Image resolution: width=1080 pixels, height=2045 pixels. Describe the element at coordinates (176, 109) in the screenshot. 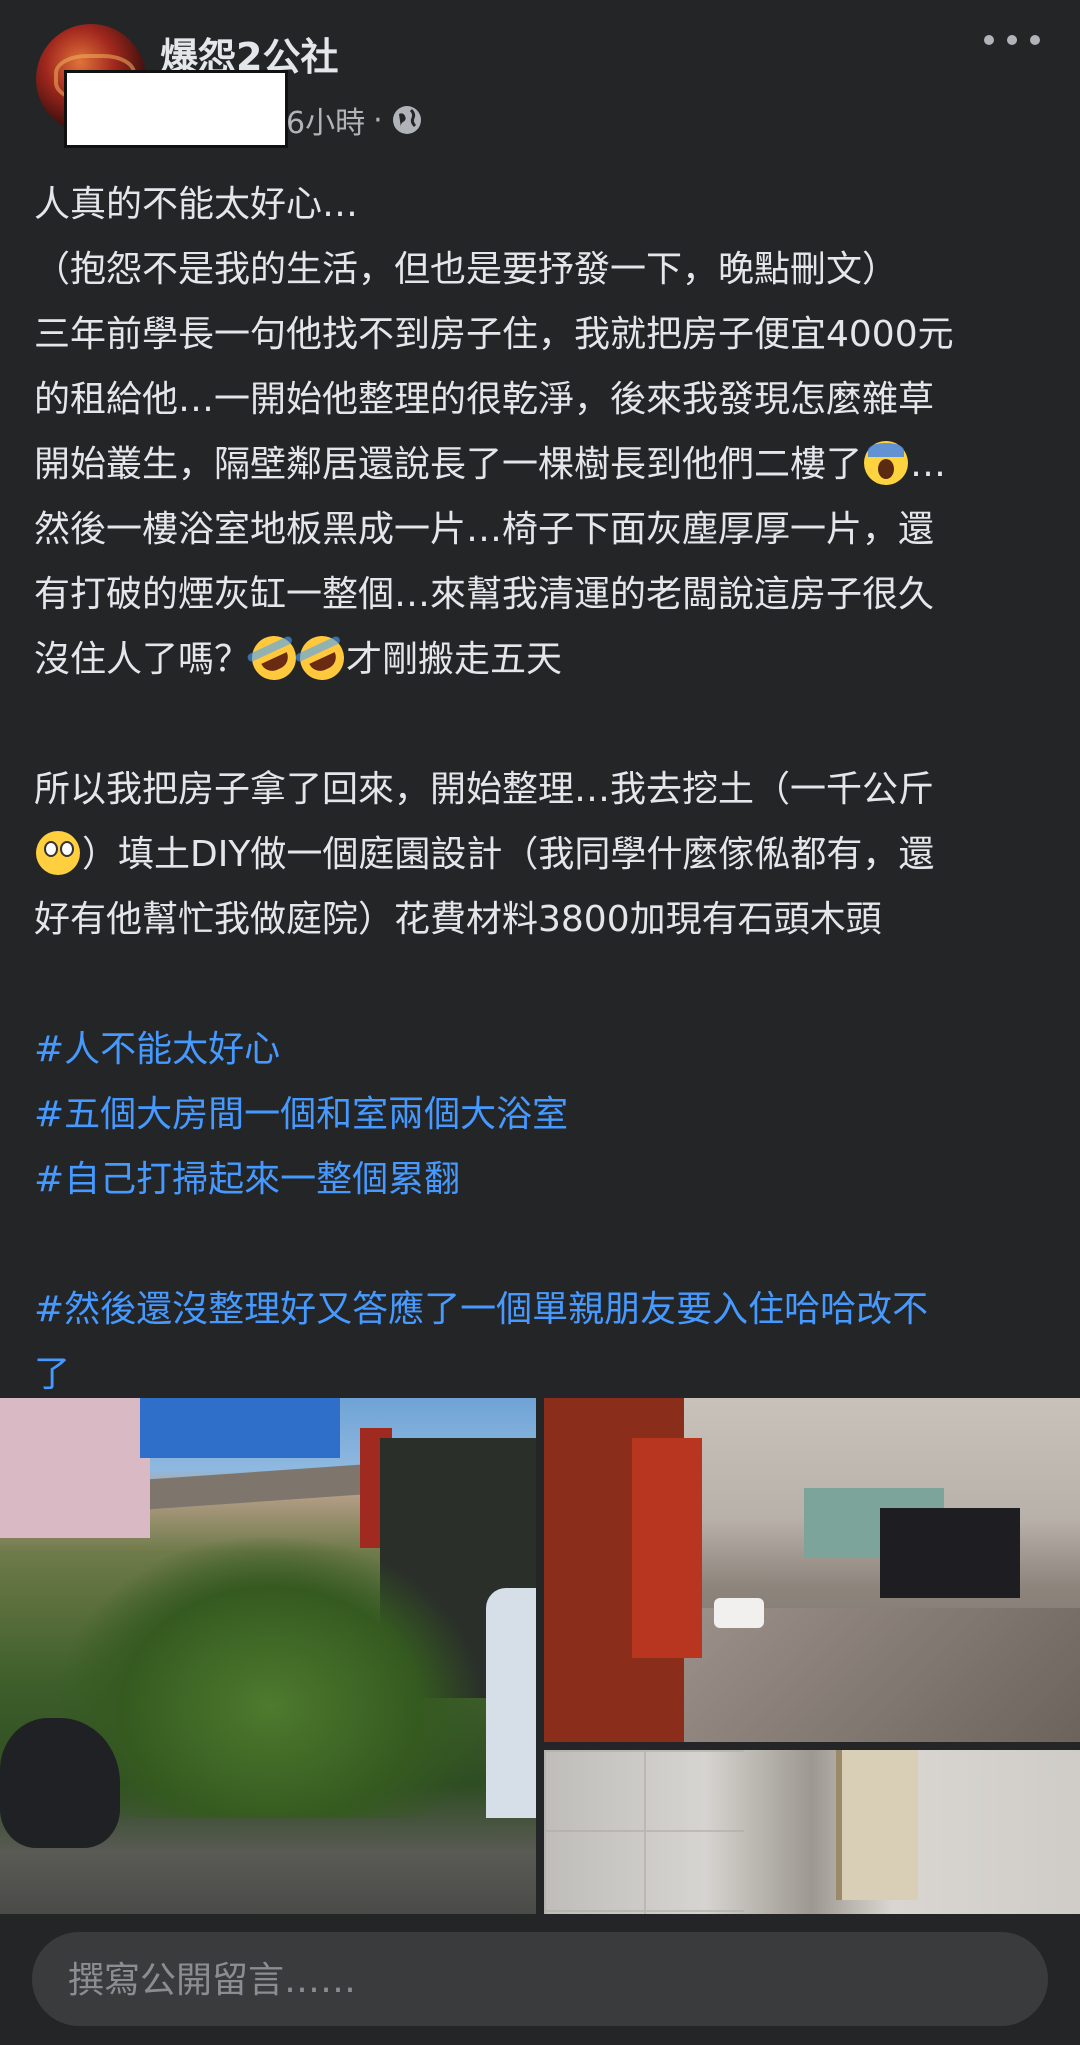

I see `redacted-author-name` at that location.